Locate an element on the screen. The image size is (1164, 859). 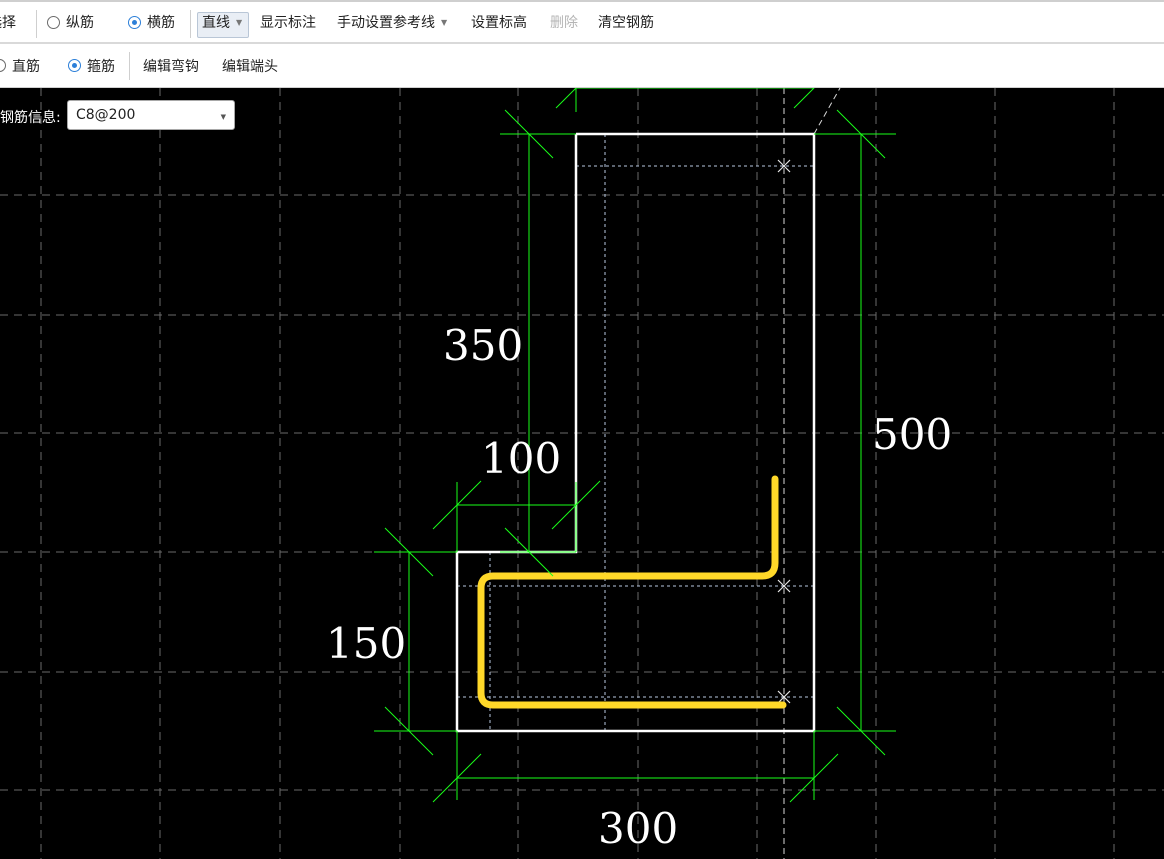
rebar-info-label: 钢筋信息: is located at coordinates (30, 118).